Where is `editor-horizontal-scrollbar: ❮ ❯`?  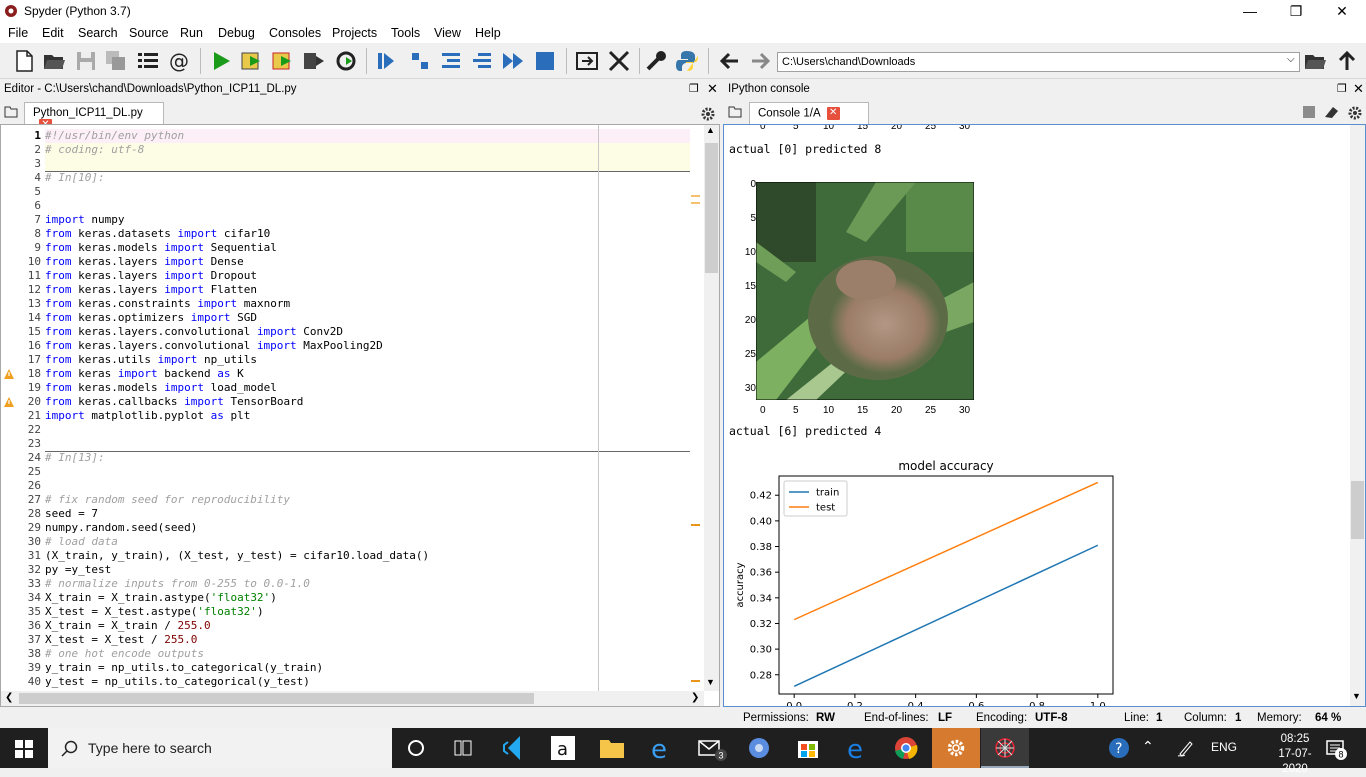
editor-horizontal-scrollbar: ❮ ❯ is located at coordinates (352, 698).